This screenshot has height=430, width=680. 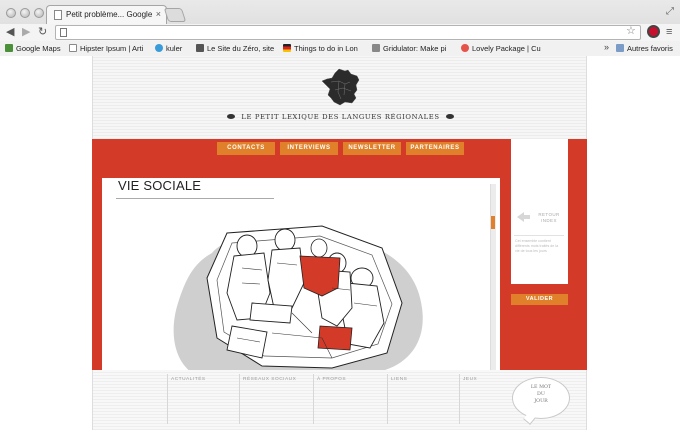 What do you see at coordinates (109, 14) in the screenshot?
I see `tab-title: Petit problème... Google Ch` at bounding box center [109, 14].